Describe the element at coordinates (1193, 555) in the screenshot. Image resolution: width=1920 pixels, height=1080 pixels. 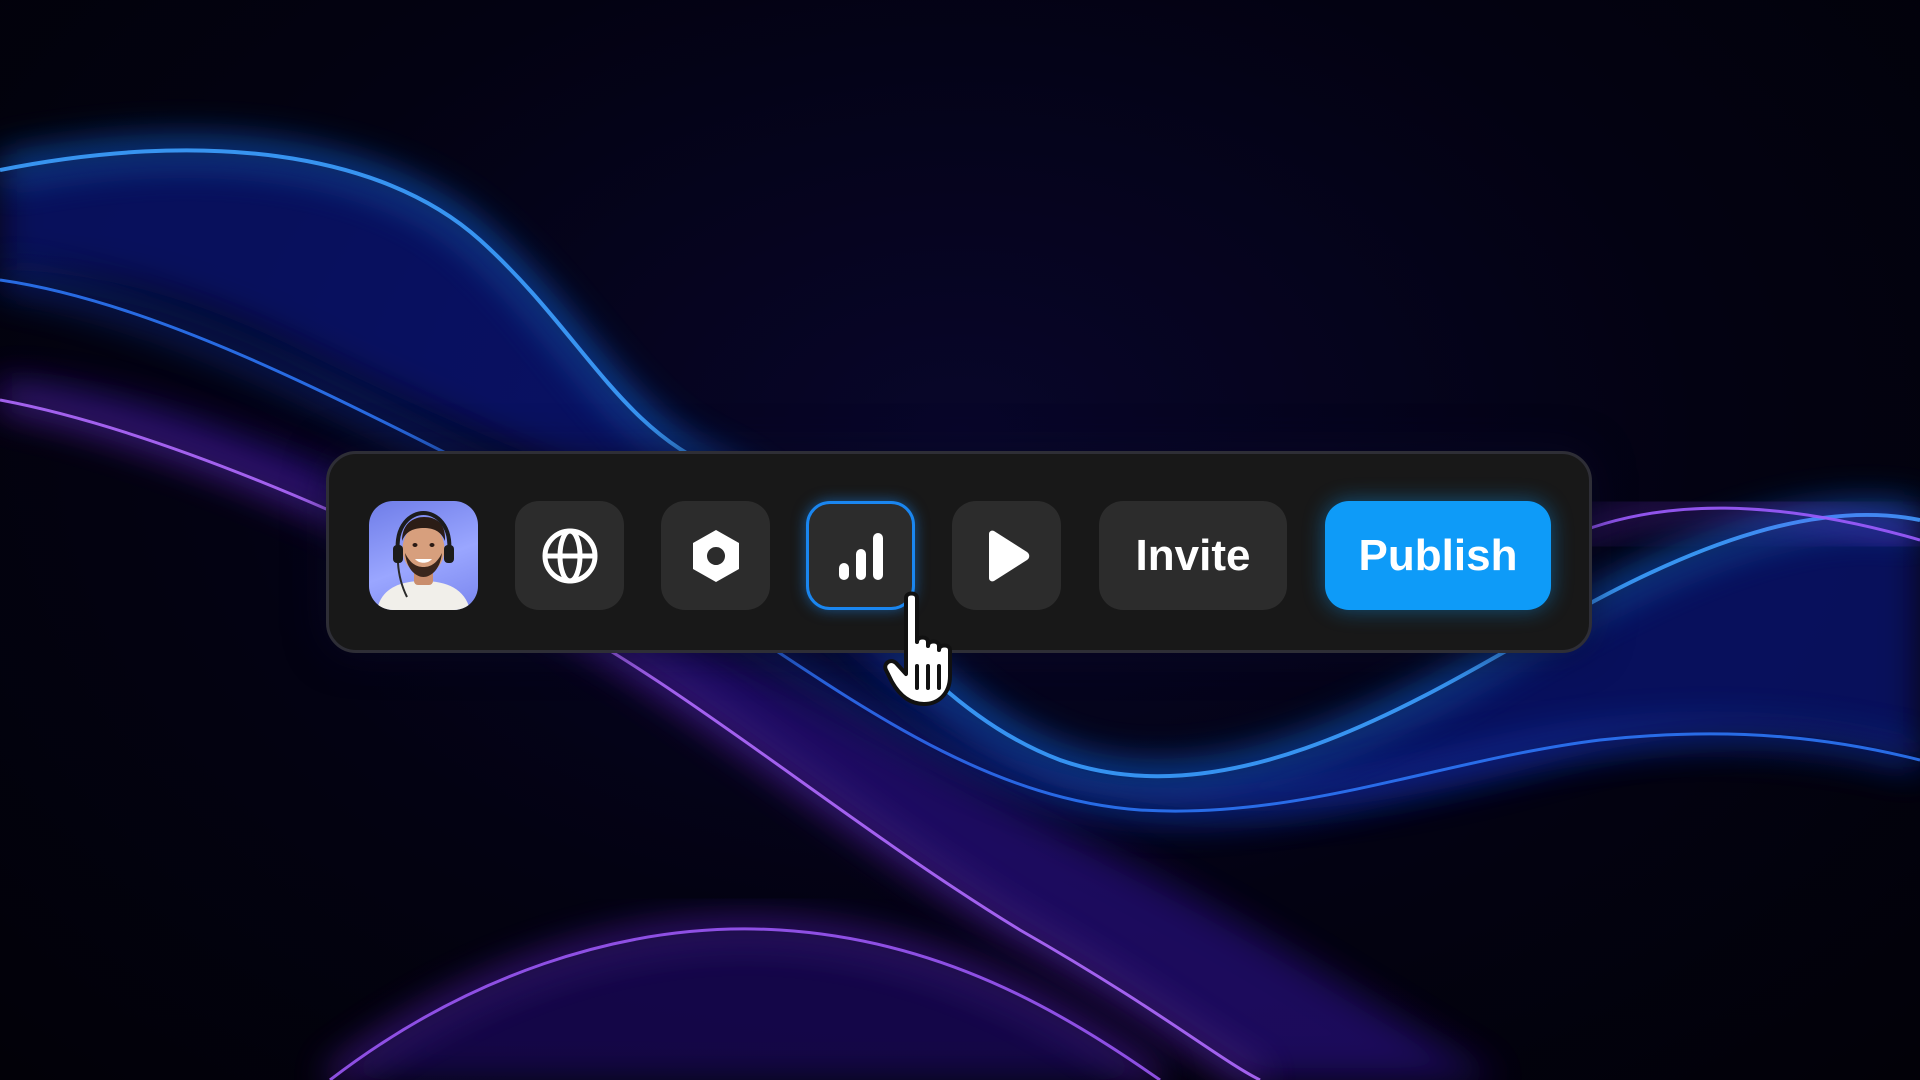
I see `invite-button: Invite` at that location.